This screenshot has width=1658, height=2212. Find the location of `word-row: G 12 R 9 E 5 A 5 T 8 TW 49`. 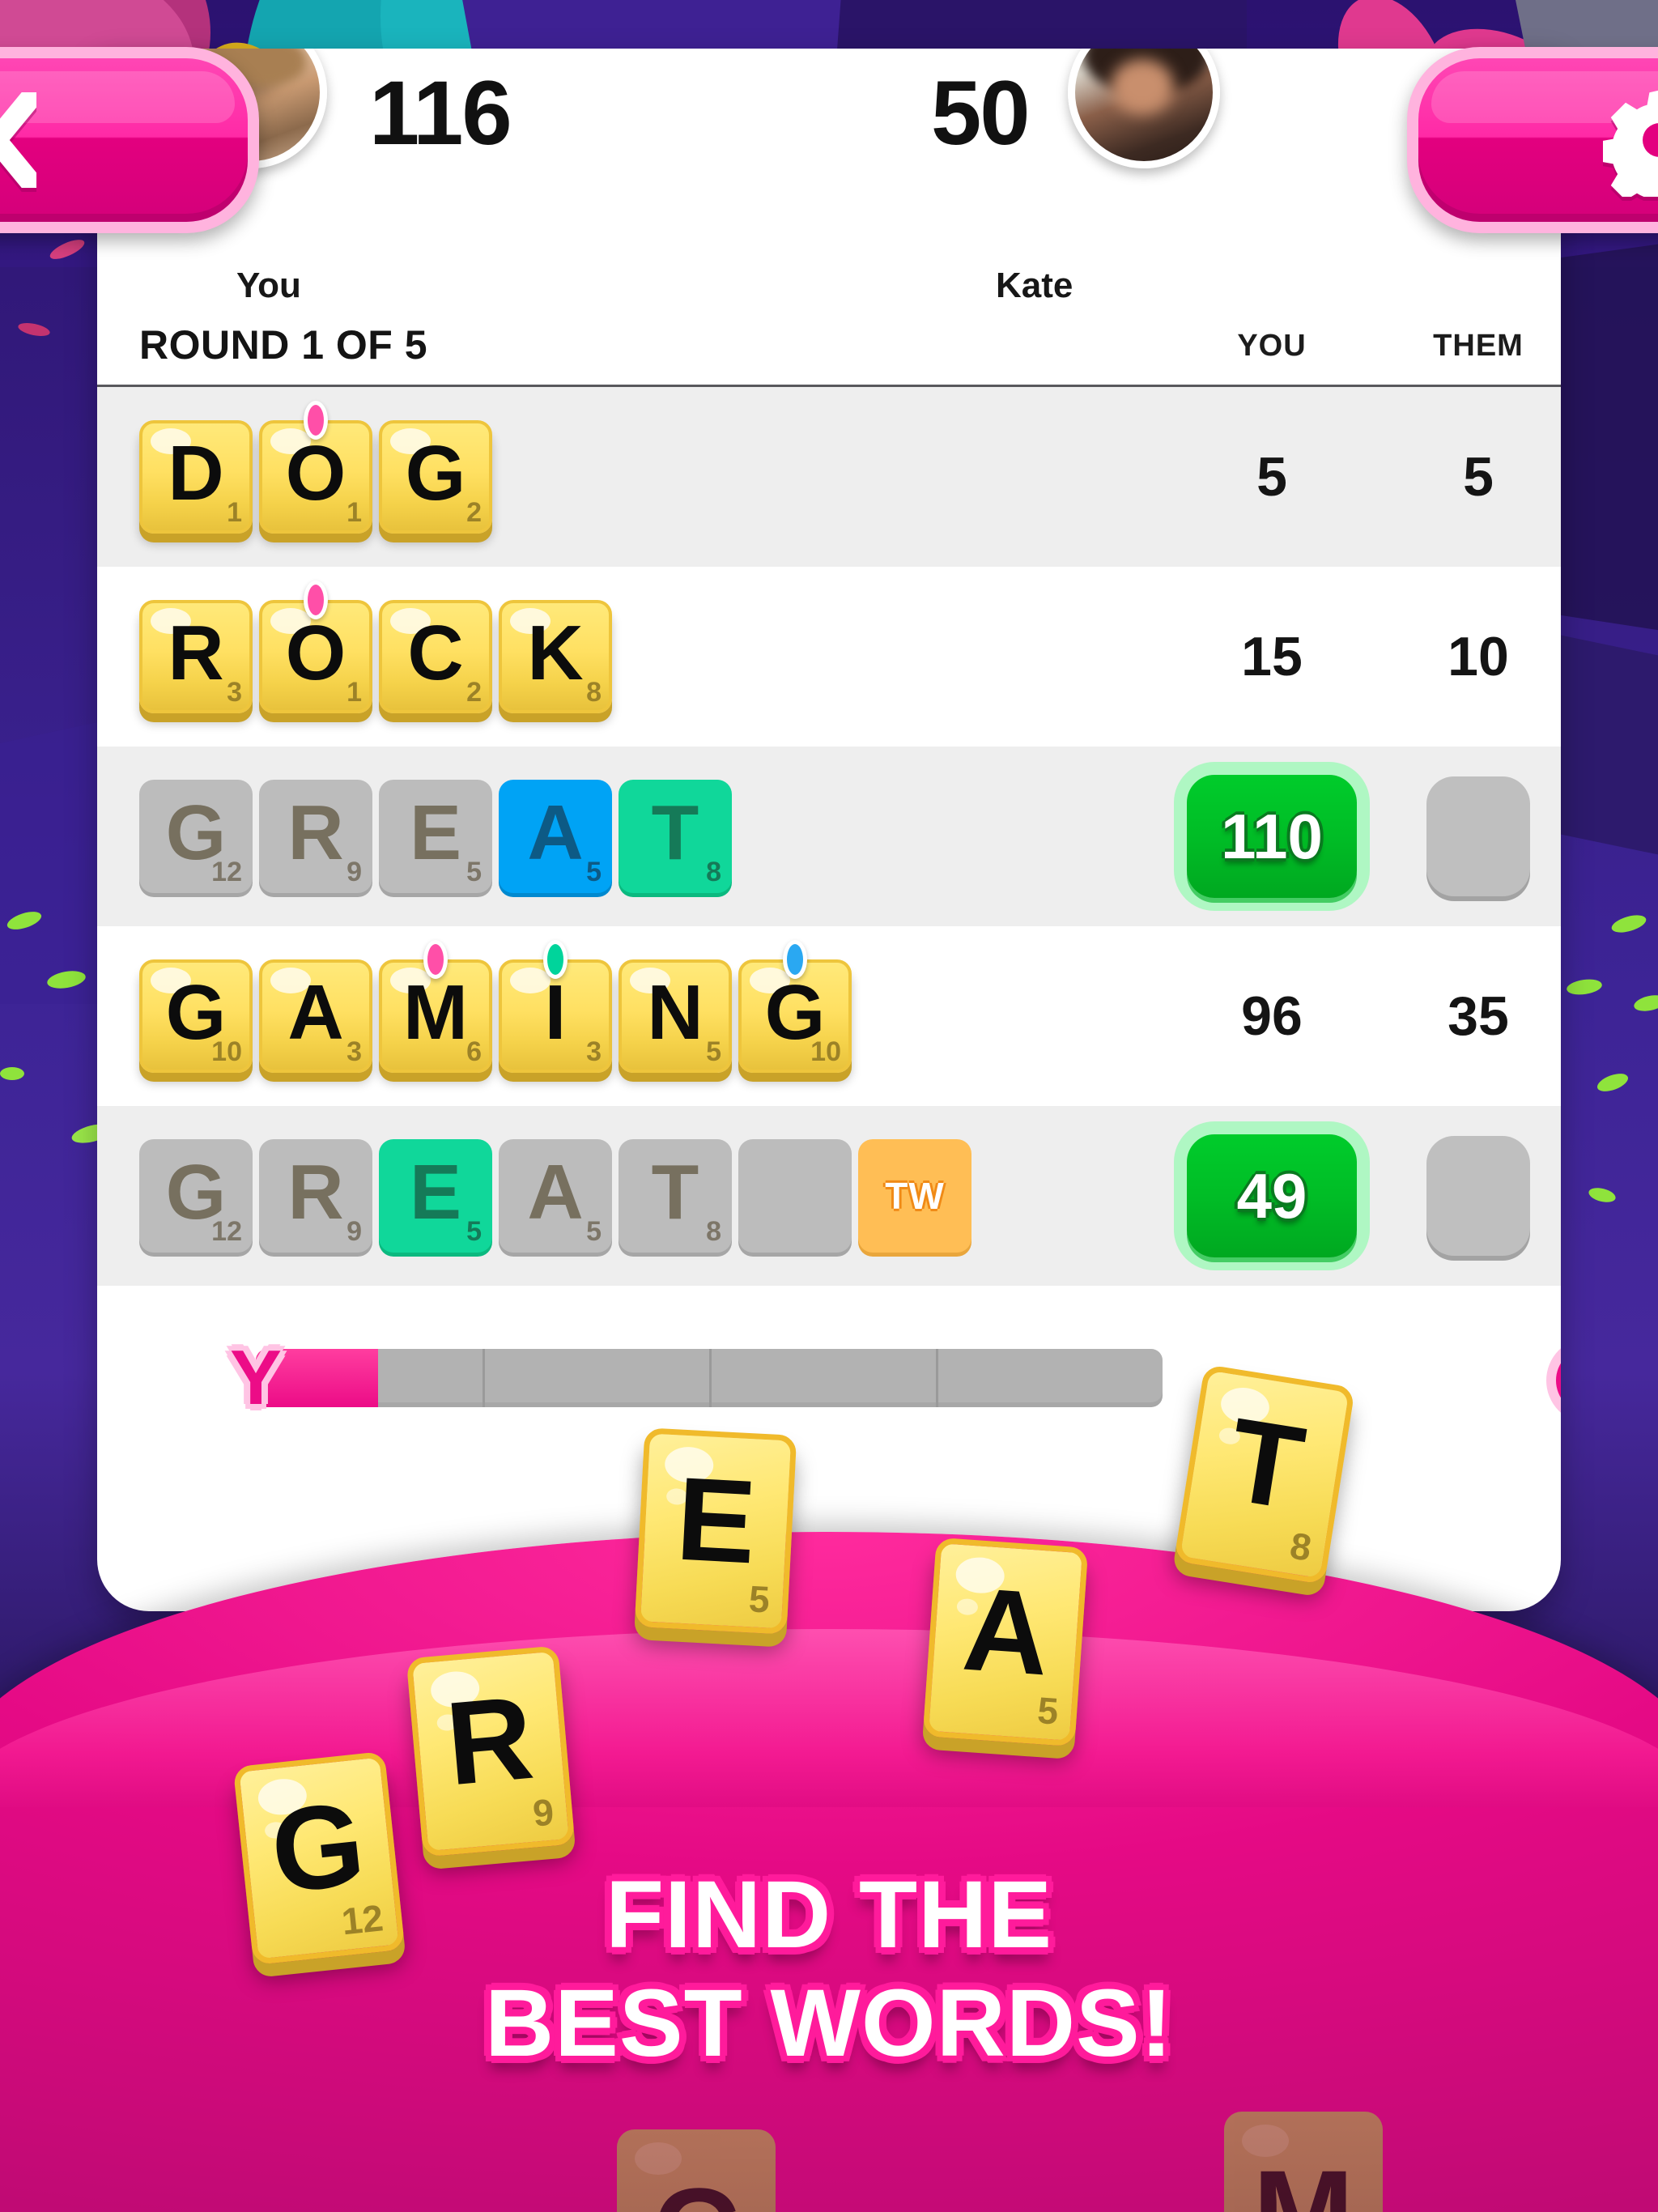

word-row: G 12 R 9 E 5 A 5 T 8 TW 49 is located at coordinates (829, 1196).